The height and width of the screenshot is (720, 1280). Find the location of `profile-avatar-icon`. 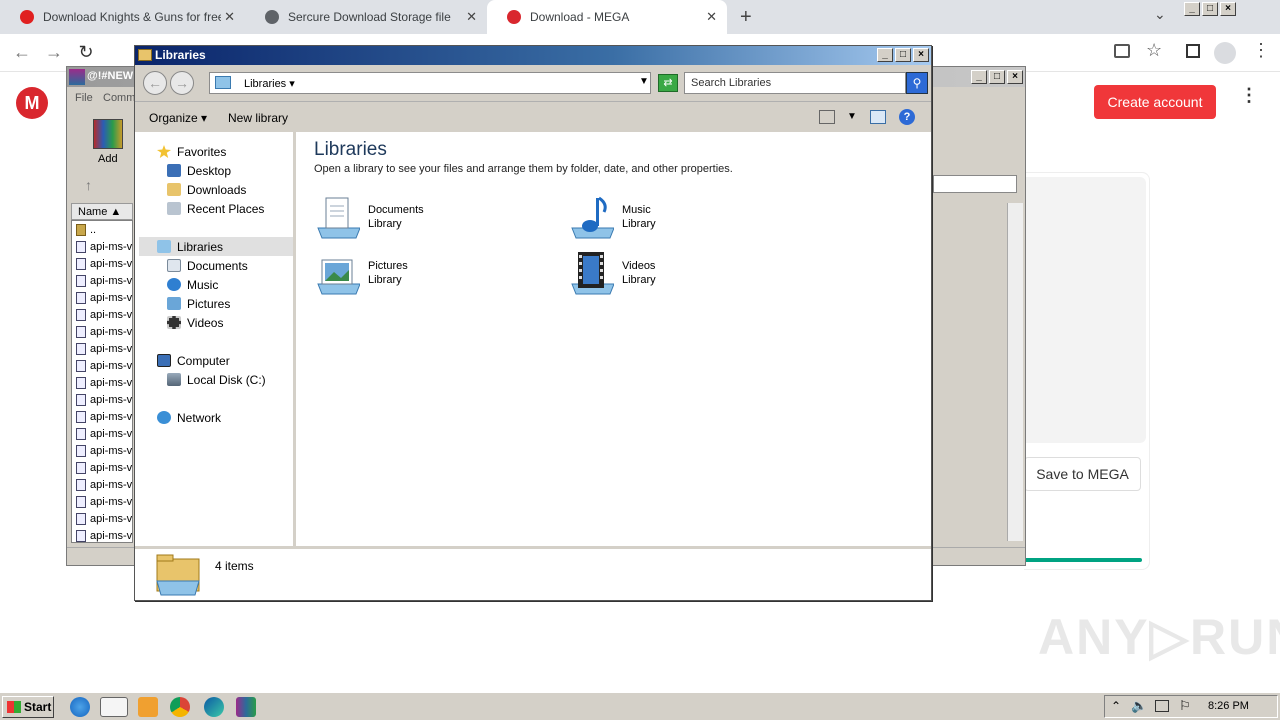

profile-avatar-icon is located at coordinates (1225, 53).